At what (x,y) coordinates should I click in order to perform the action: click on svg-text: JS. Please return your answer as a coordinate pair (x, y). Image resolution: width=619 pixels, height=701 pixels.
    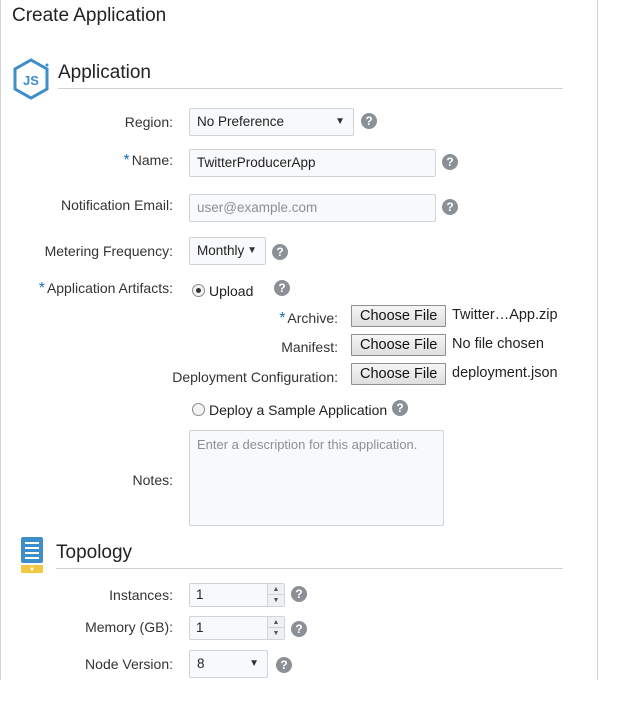
    Looking at the image, I should click on (31, 80).